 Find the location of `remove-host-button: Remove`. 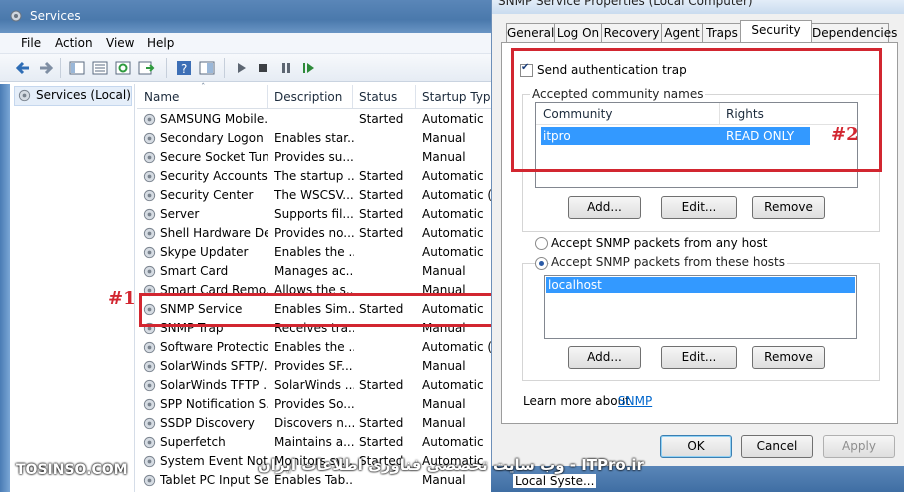

remove-host-button: Remove is located at coordinates (788, 357).